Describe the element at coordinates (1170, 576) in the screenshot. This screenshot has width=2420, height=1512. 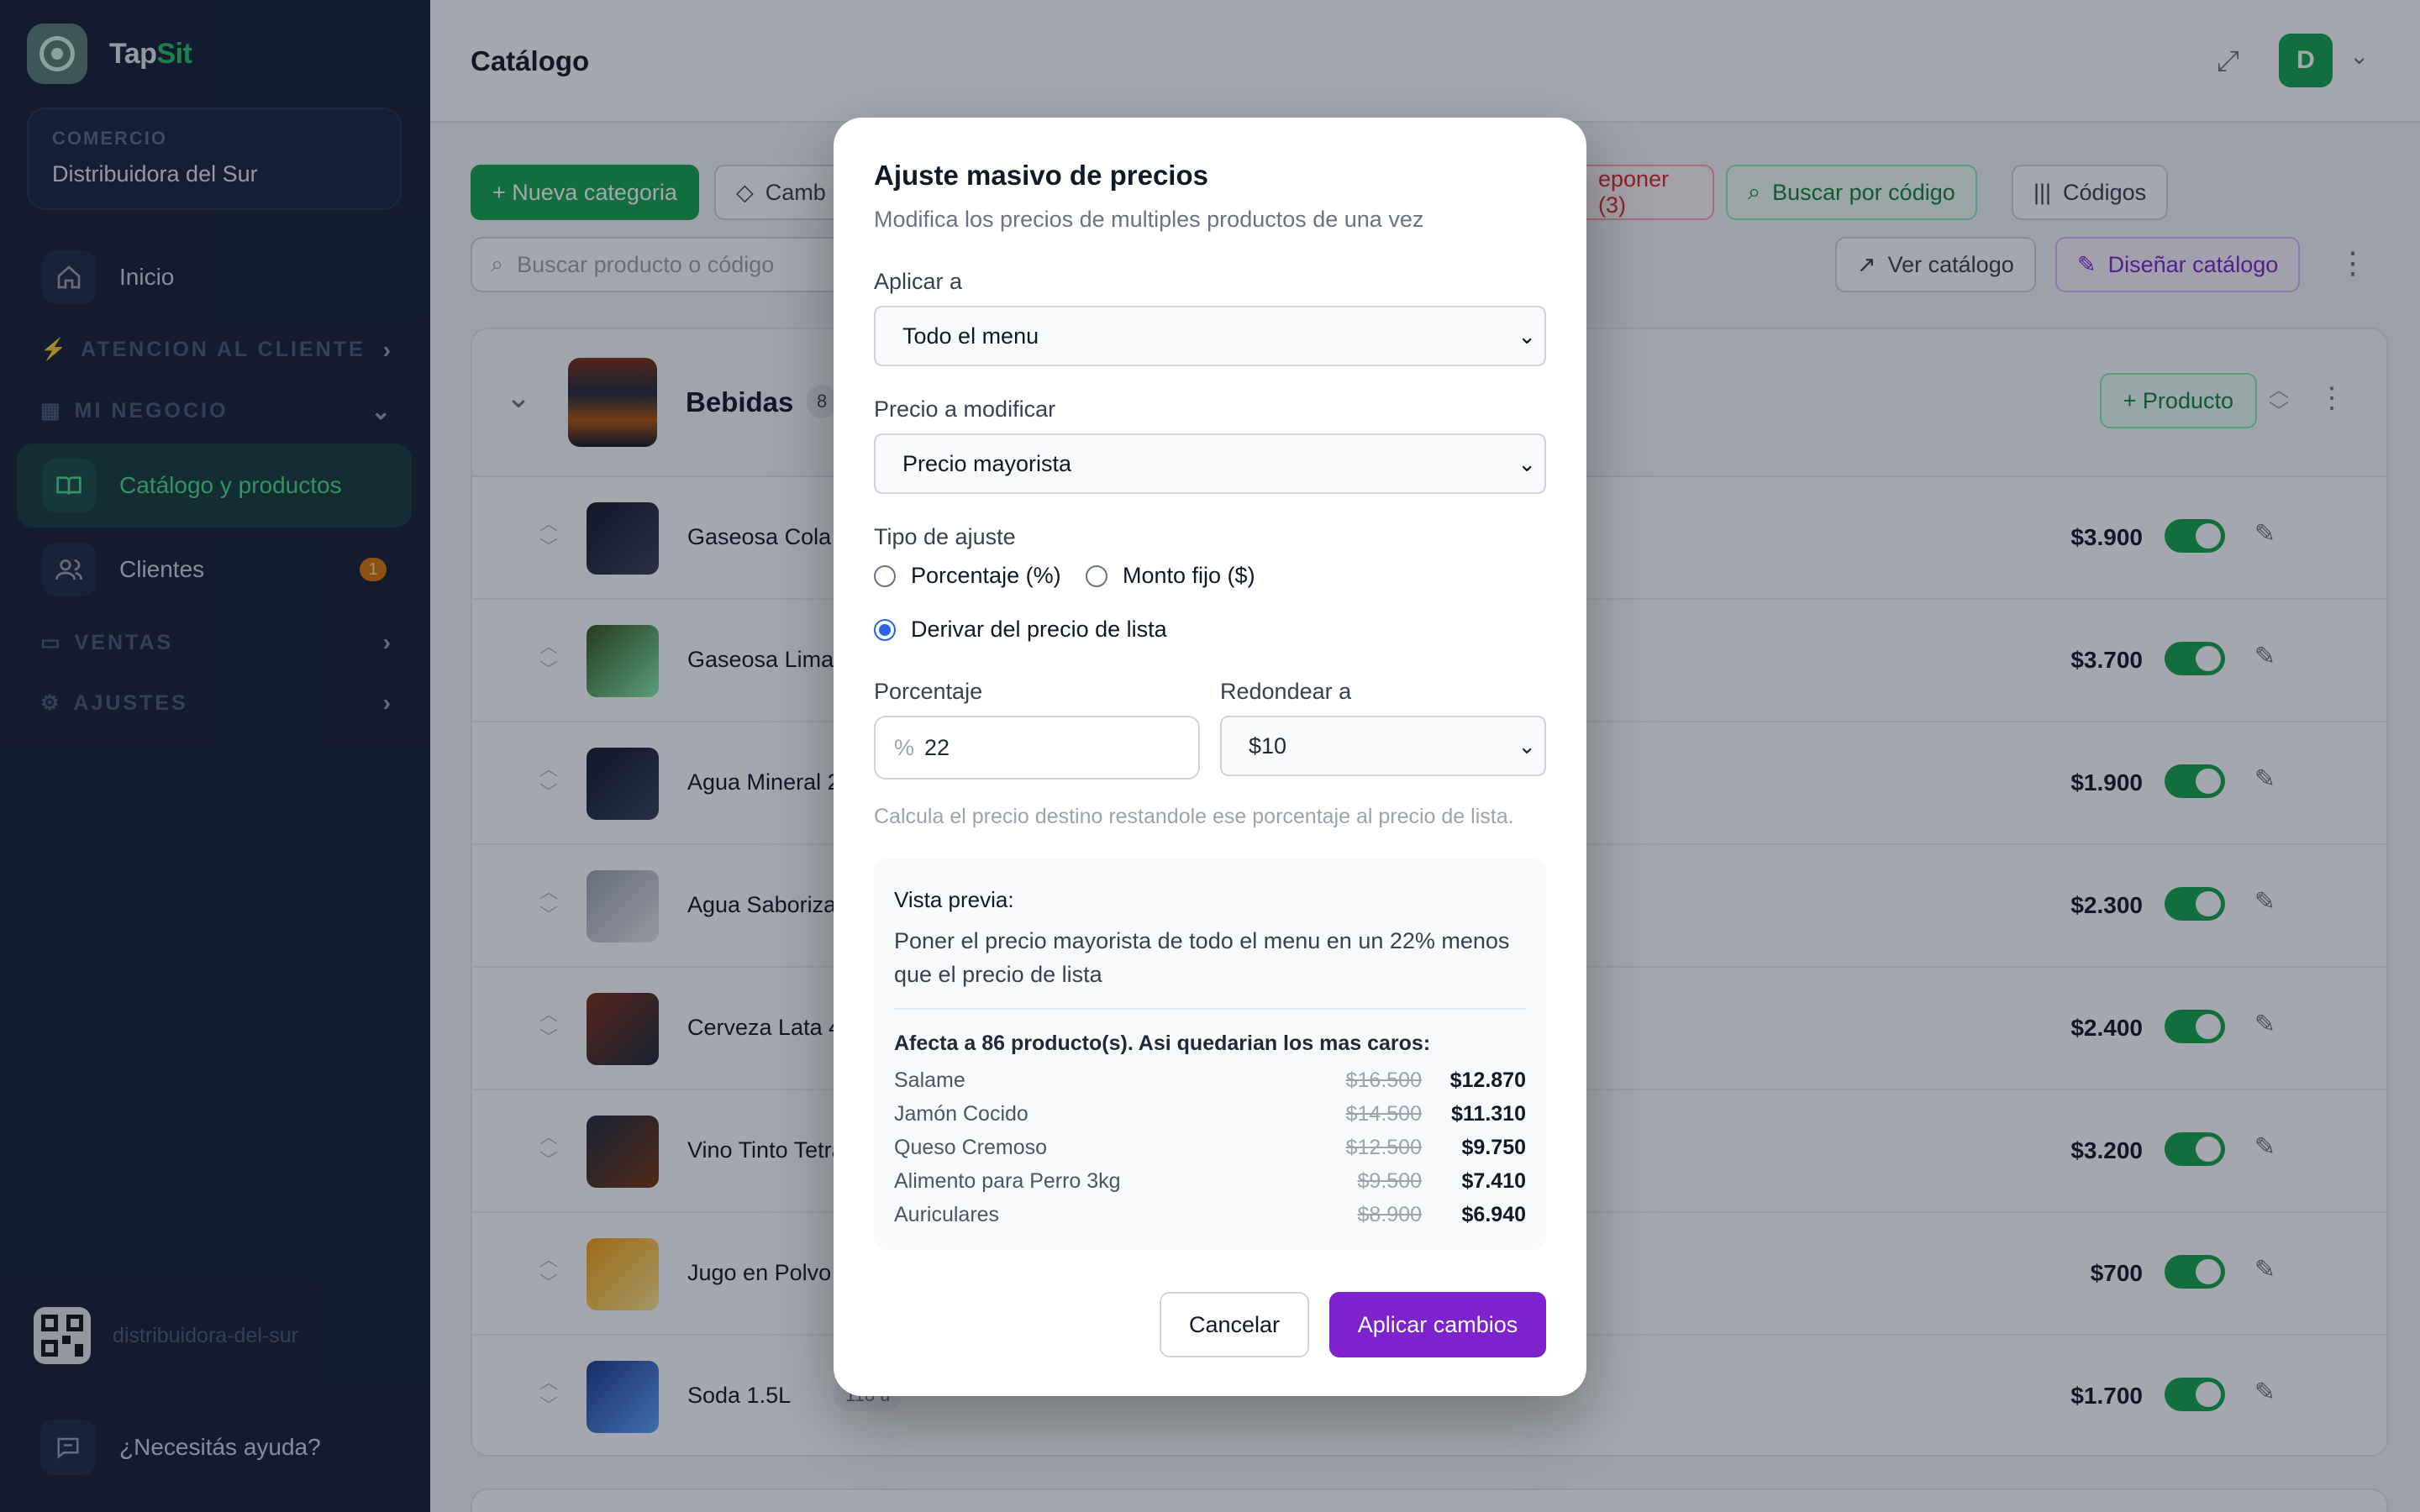
I see `radio-fixed: Monto fijo ($)` at that location.